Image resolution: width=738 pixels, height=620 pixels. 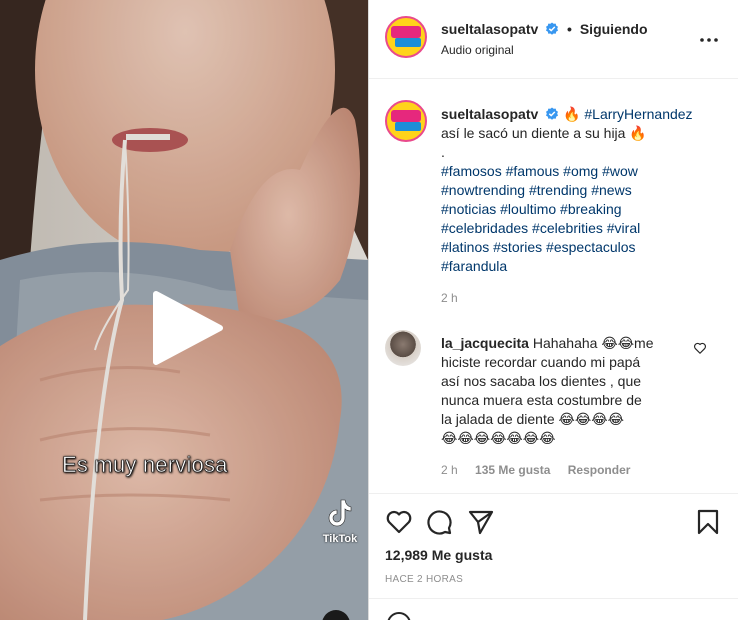 I want to click on more-icon, so click(x=709, y=40).